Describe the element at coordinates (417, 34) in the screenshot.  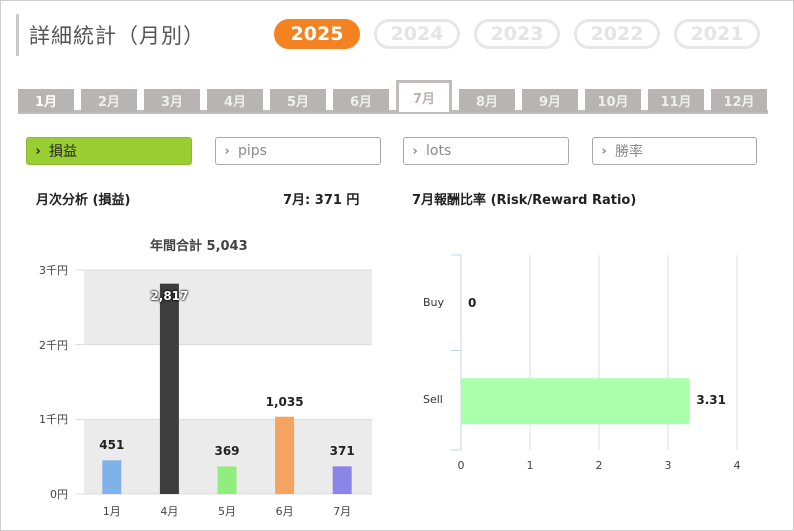
I see `year-pill-2024: 2024` at that location.